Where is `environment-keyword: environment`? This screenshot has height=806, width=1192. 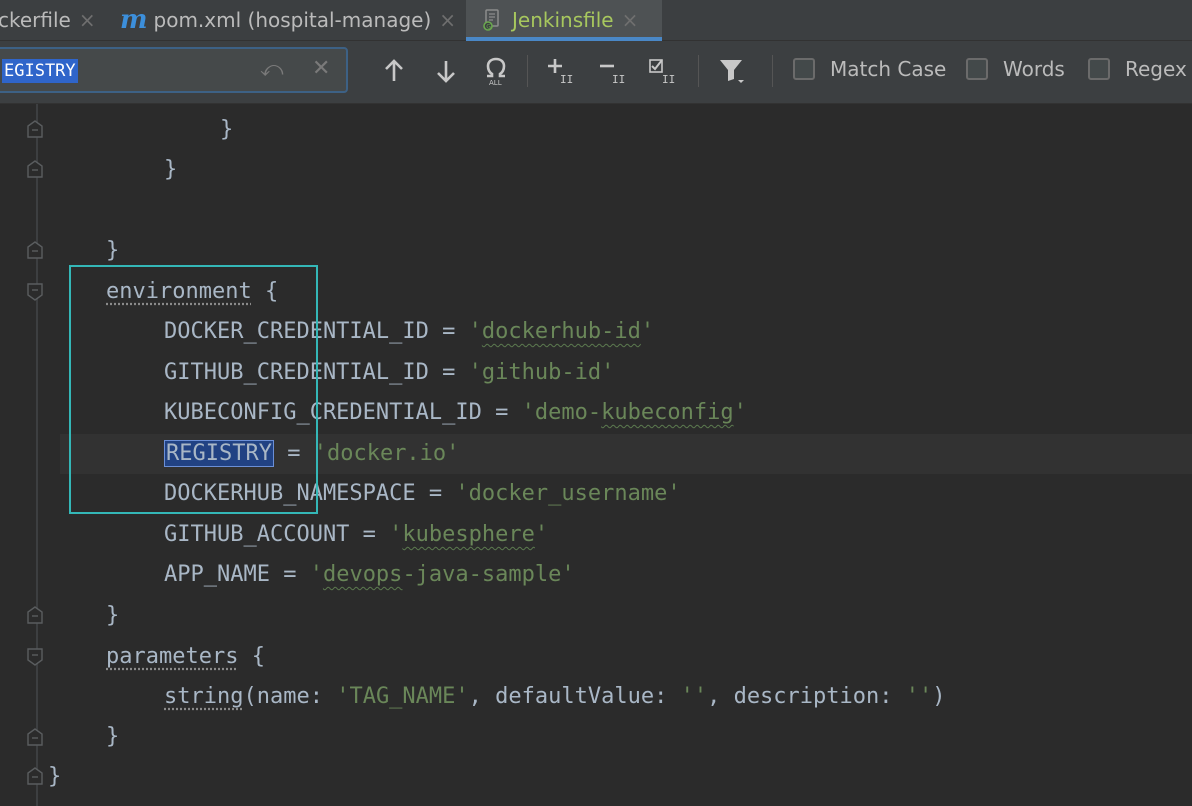 environment-keyword: environment is located at coordinates (179, 291).